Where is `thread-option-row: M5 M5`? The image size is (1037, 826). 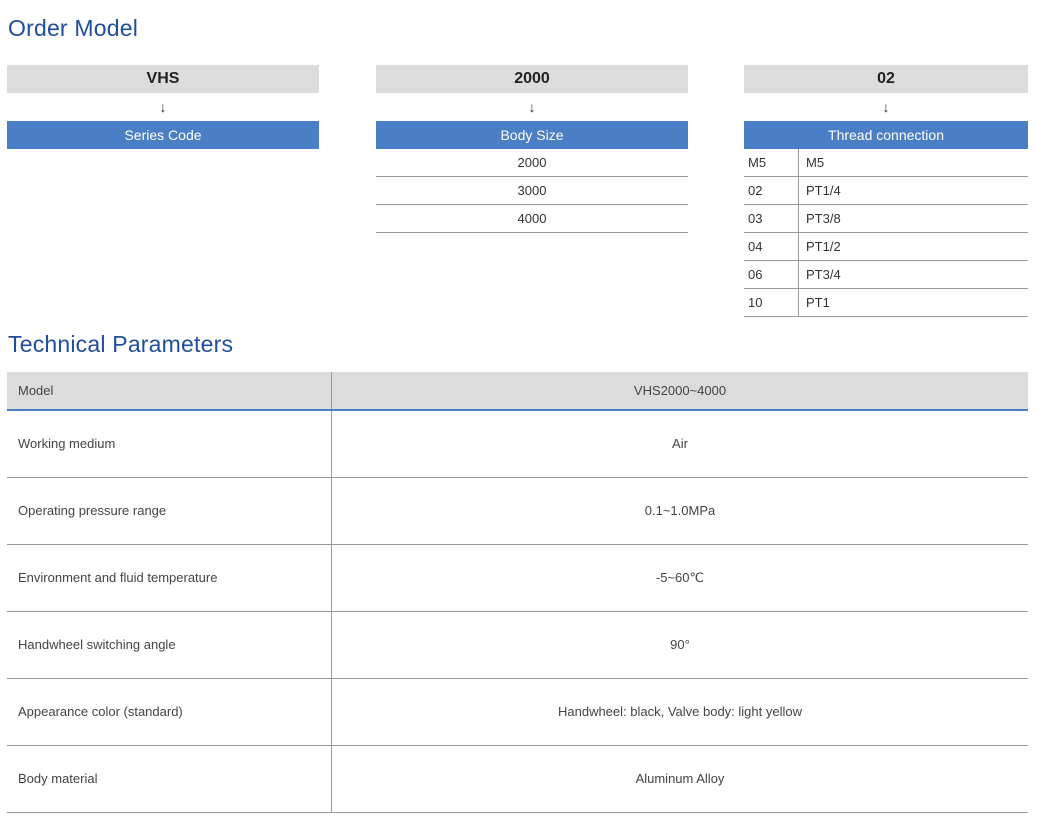 thread-option-row: M5 M5 is located at coordinates (886, 163).